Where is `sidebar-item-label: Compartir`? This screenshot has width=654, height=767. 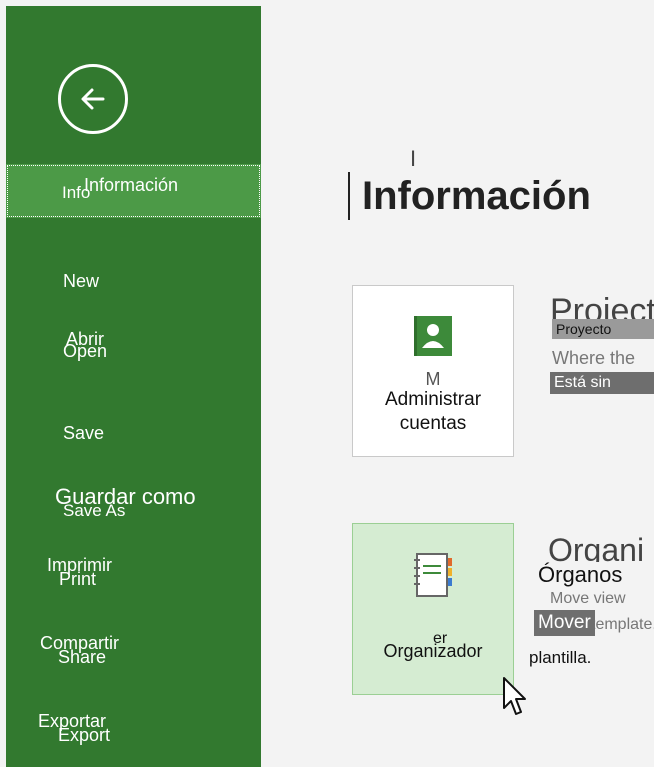
sidebar-item-label: Compartir is located at coordinates (80, 643).